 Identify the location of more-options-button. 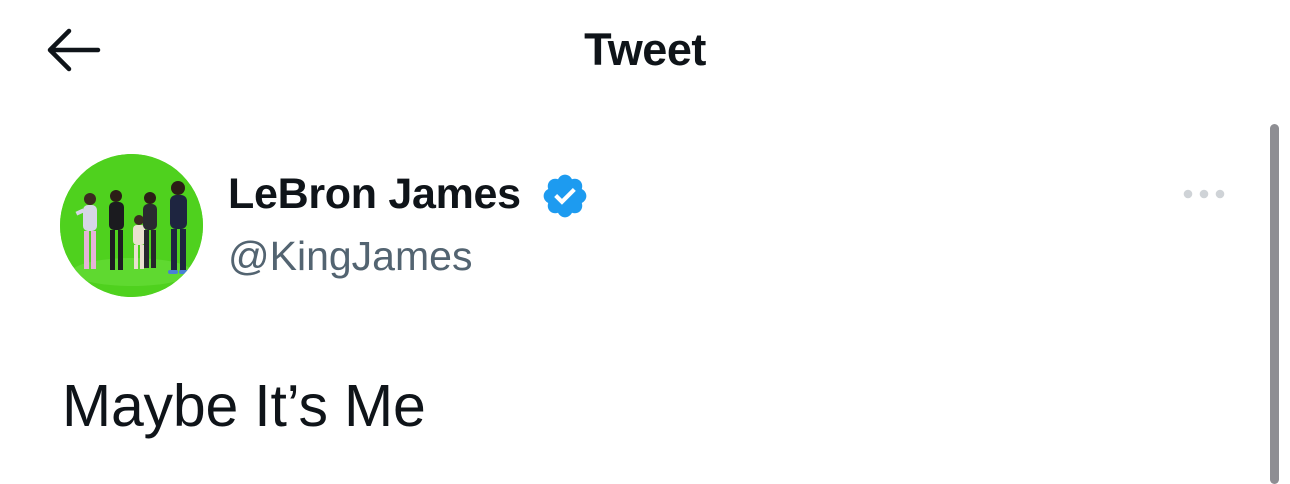
(1204, 194).